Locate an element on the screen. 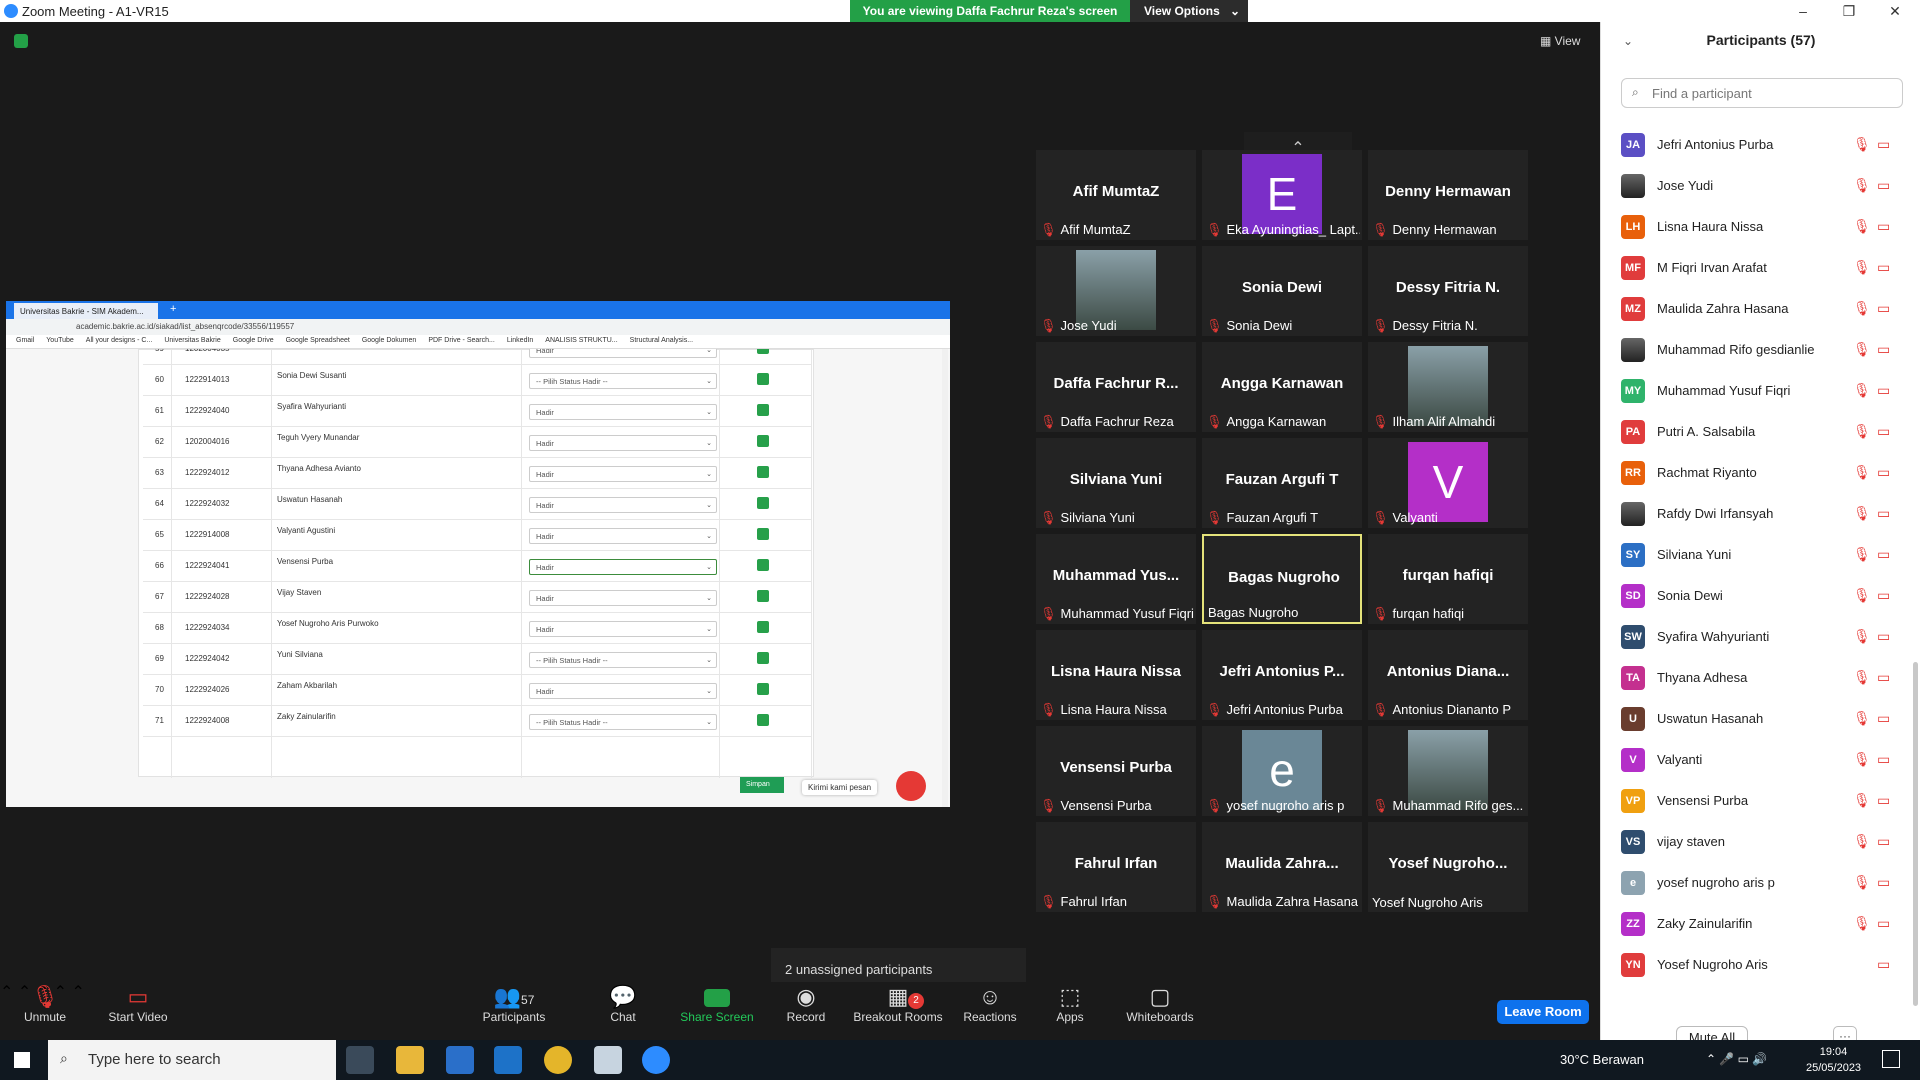 The image size is (1920, 1080). view-options-button: View Options ⌄ is located at coordinates (1189, 11).